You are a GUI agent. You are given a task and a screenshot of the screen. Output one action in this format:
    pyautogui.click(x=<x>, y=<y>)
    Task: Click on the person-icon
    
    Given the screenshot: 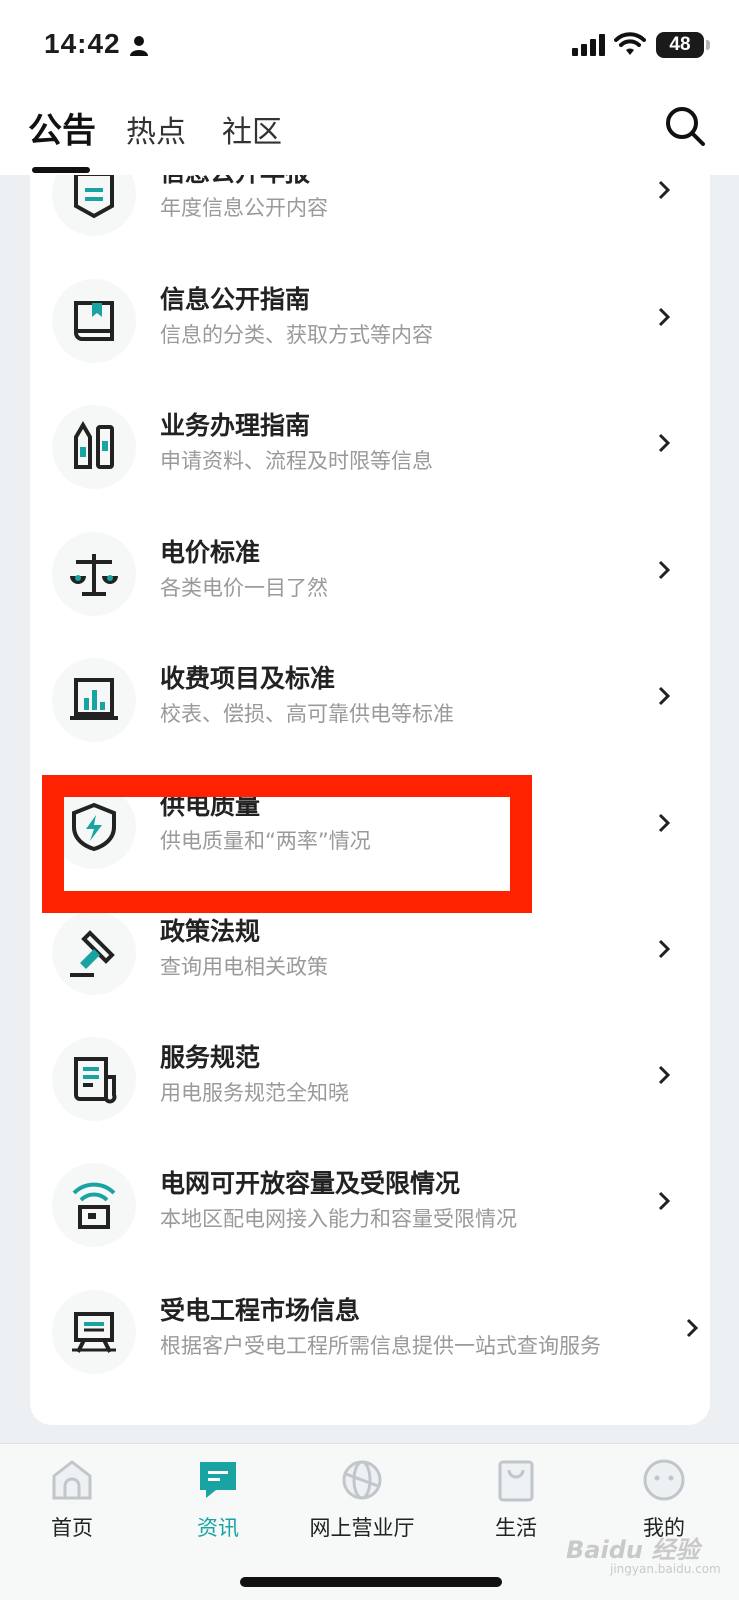 What is the action you would take?
    pyautogui.click(x=139, y=46)
    